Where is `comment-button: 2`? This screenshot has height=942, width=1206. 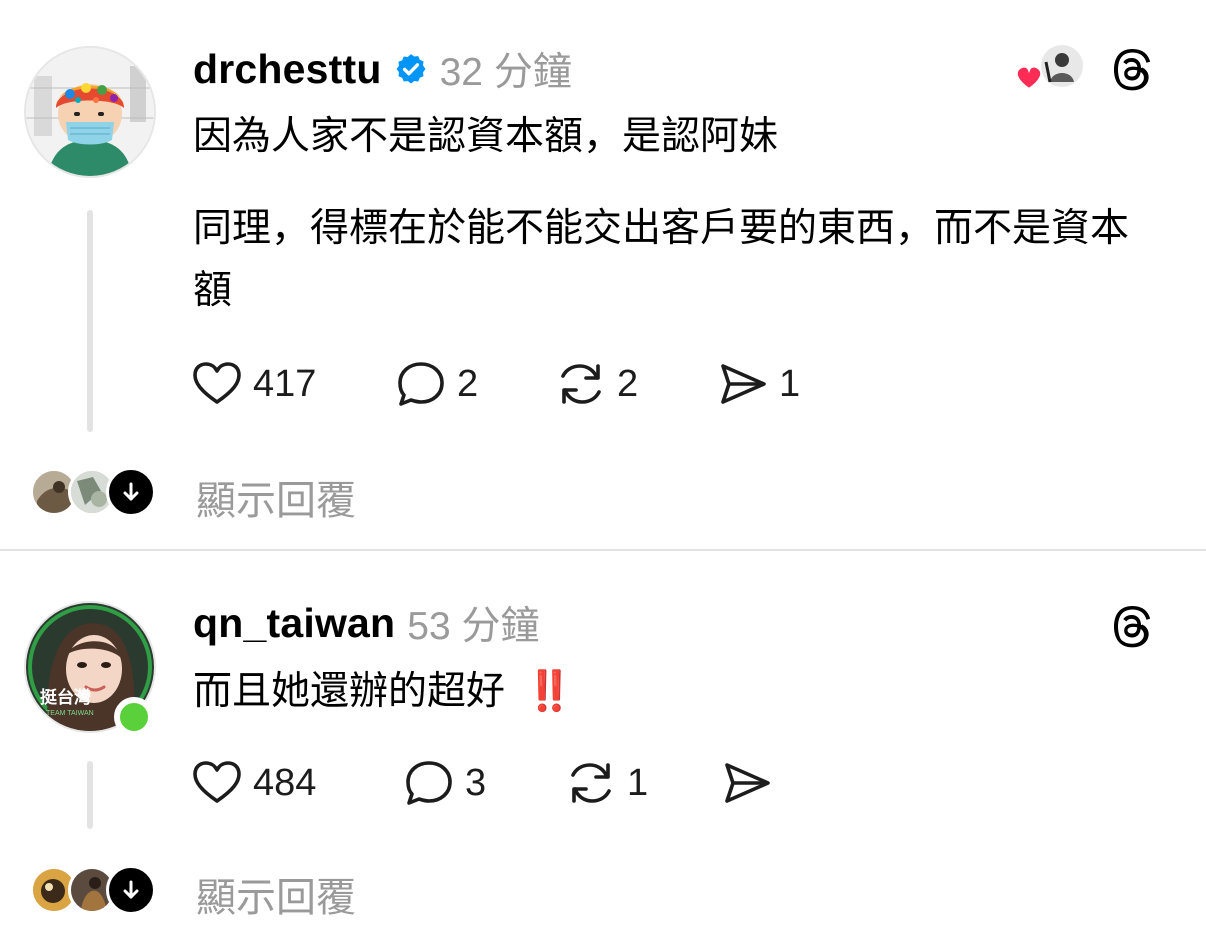
comment-button: 2 is located at coordinates (436, 384).